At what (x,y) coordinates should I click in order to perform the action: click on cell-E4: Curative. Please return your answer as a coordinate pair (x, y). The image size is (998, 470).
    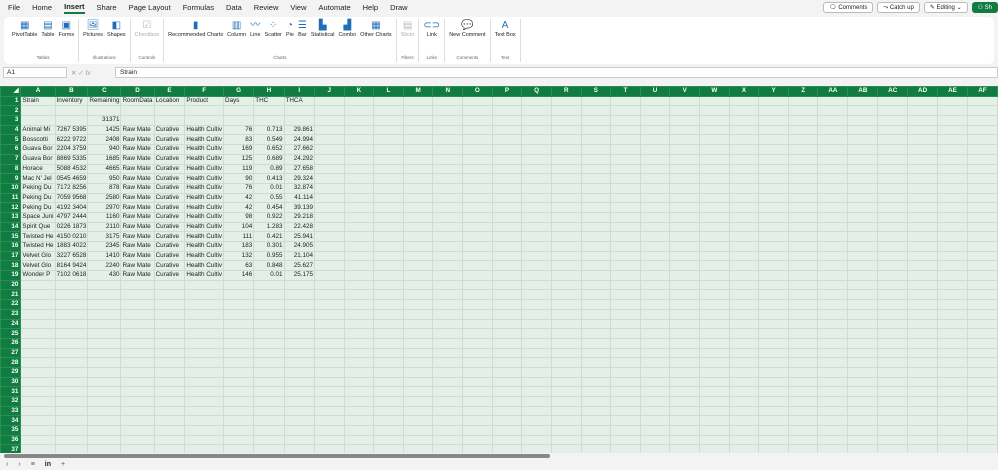
    Looking at the image, I should click on (169, 130).